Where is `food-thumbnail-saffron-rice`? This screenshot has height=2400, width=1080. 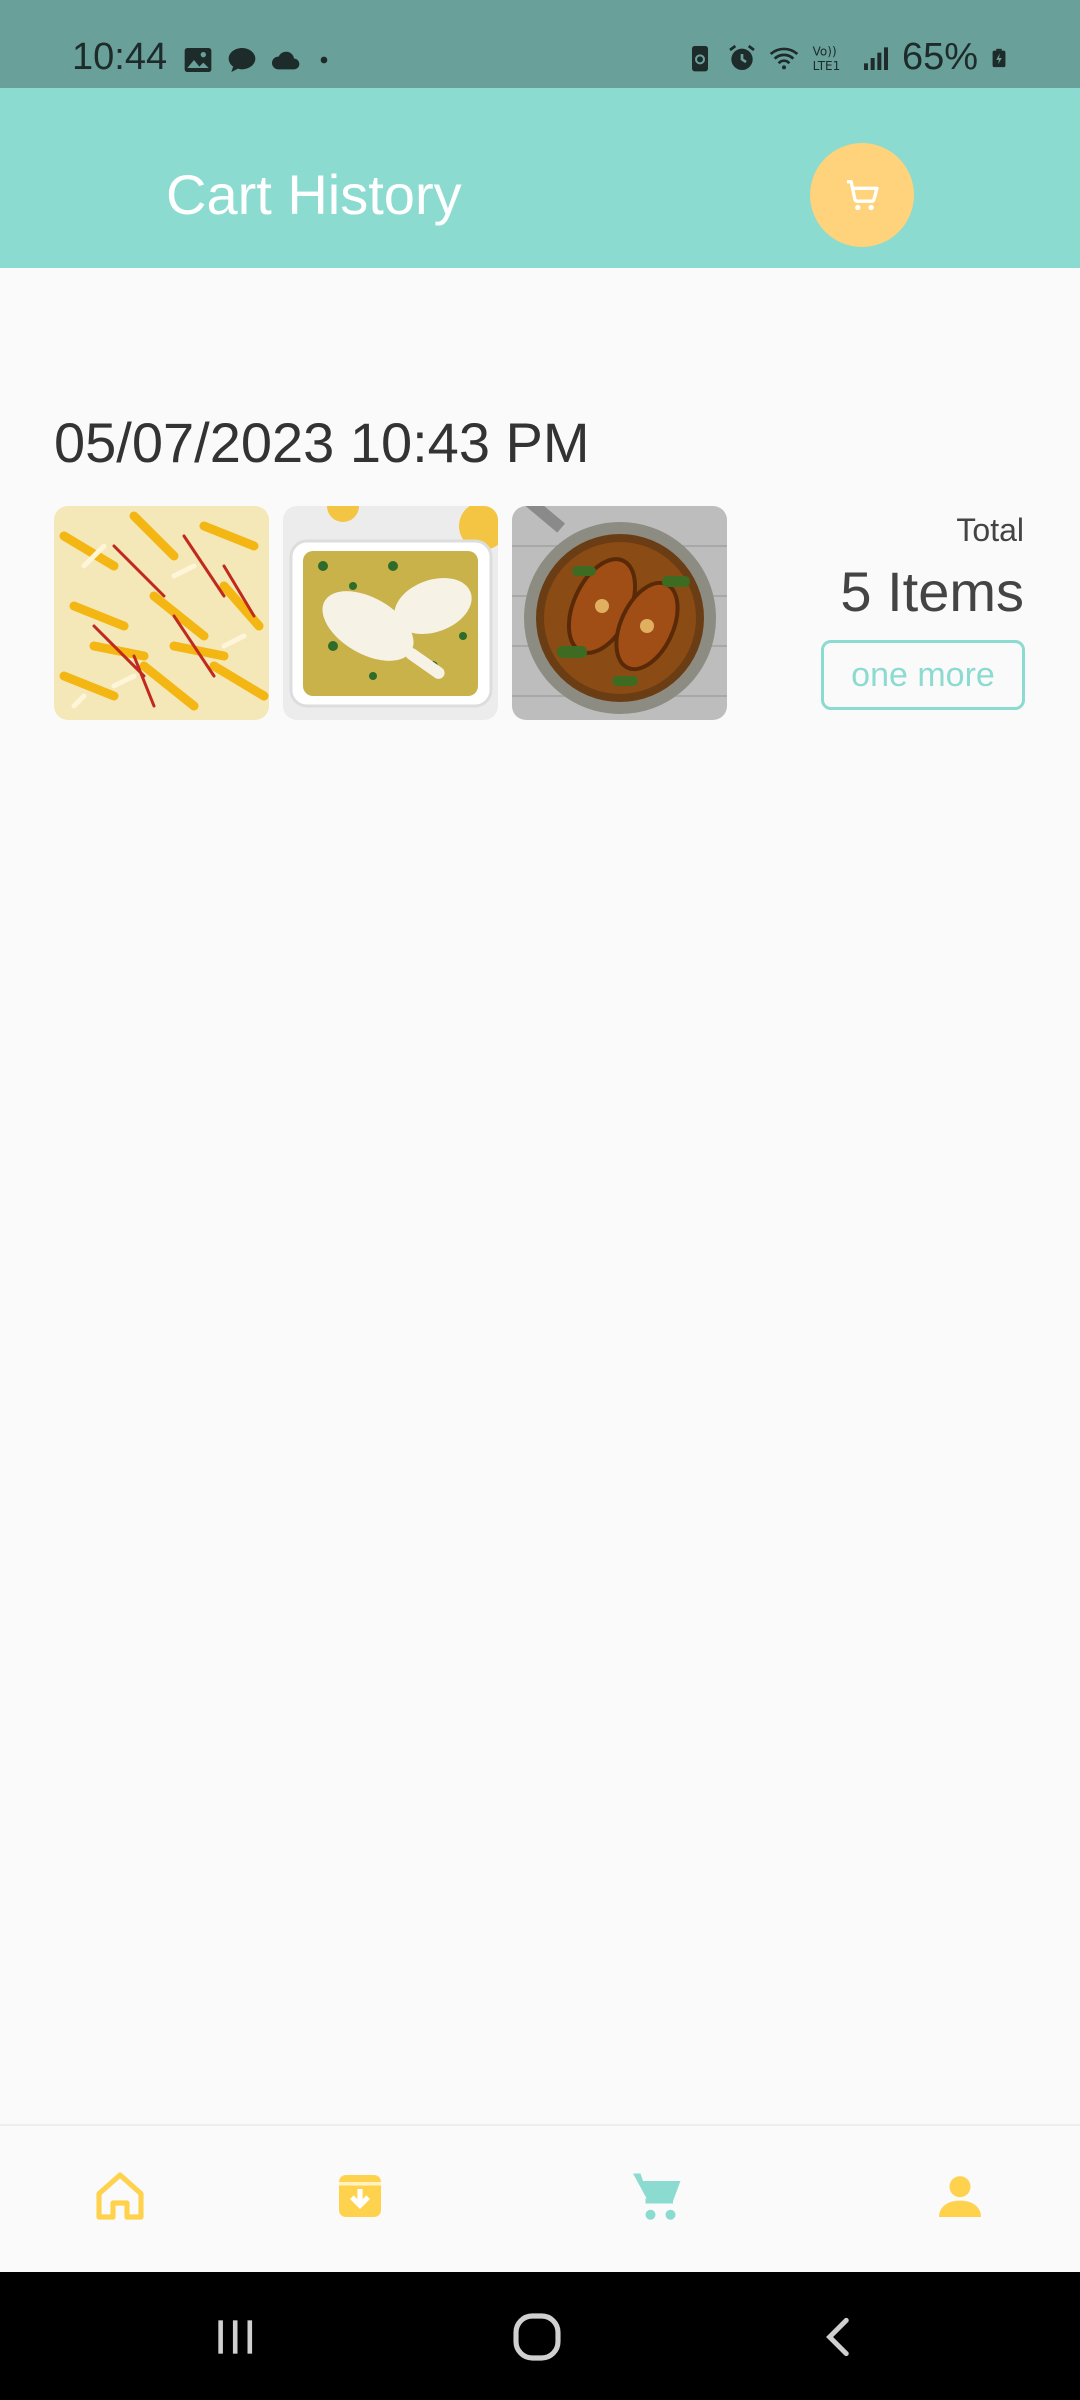
food-thumbnail-saffron-rice is located at coordinates (161, 613).